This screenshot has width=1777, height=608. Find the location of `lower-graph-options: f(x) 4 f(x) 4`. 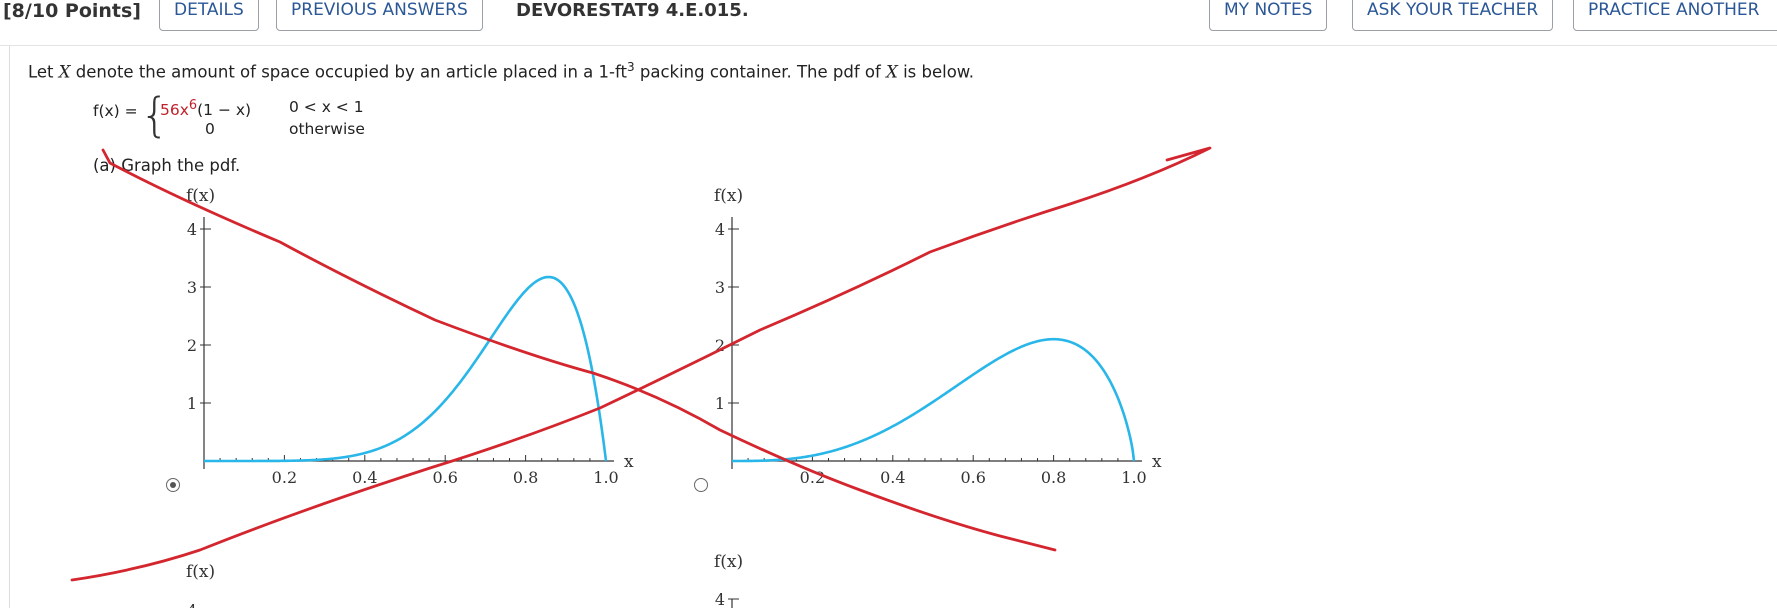

lower-graph-options: f(x) 4 f(x) 4 is located at coordinates (464, 580).